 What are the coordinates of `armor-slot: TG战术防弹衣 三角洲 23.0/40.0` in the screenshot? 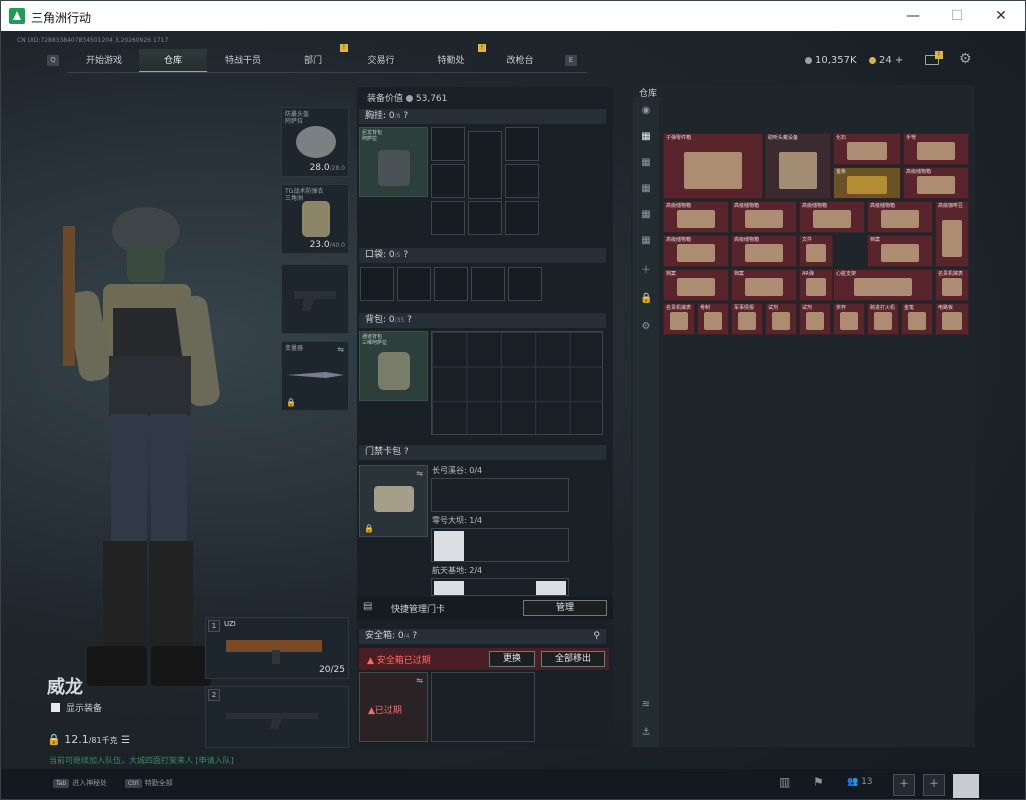 It's located at (315, 219).